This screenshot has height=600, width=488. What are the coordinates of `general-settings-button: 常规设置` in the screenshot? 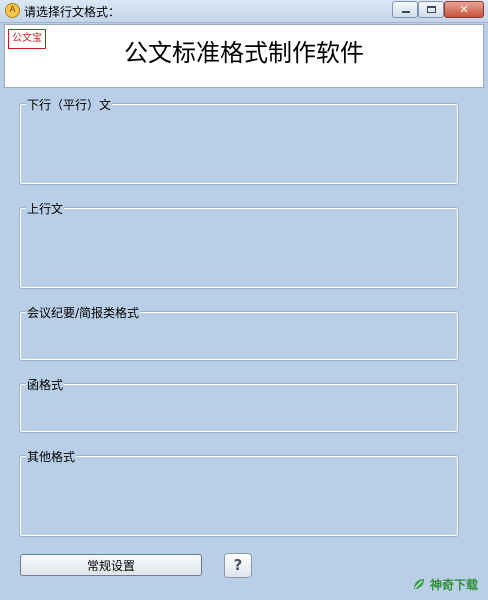 It's located at (111, 565).